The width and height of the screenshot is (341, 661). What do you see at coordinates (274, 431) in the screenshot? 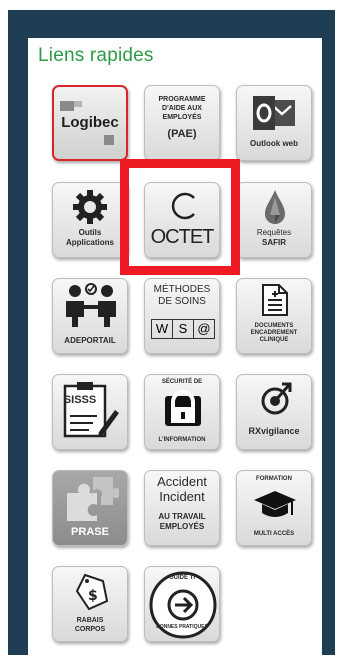
I see `rxvigilance-label: RXvigilance` at bounding box center [274, 431].